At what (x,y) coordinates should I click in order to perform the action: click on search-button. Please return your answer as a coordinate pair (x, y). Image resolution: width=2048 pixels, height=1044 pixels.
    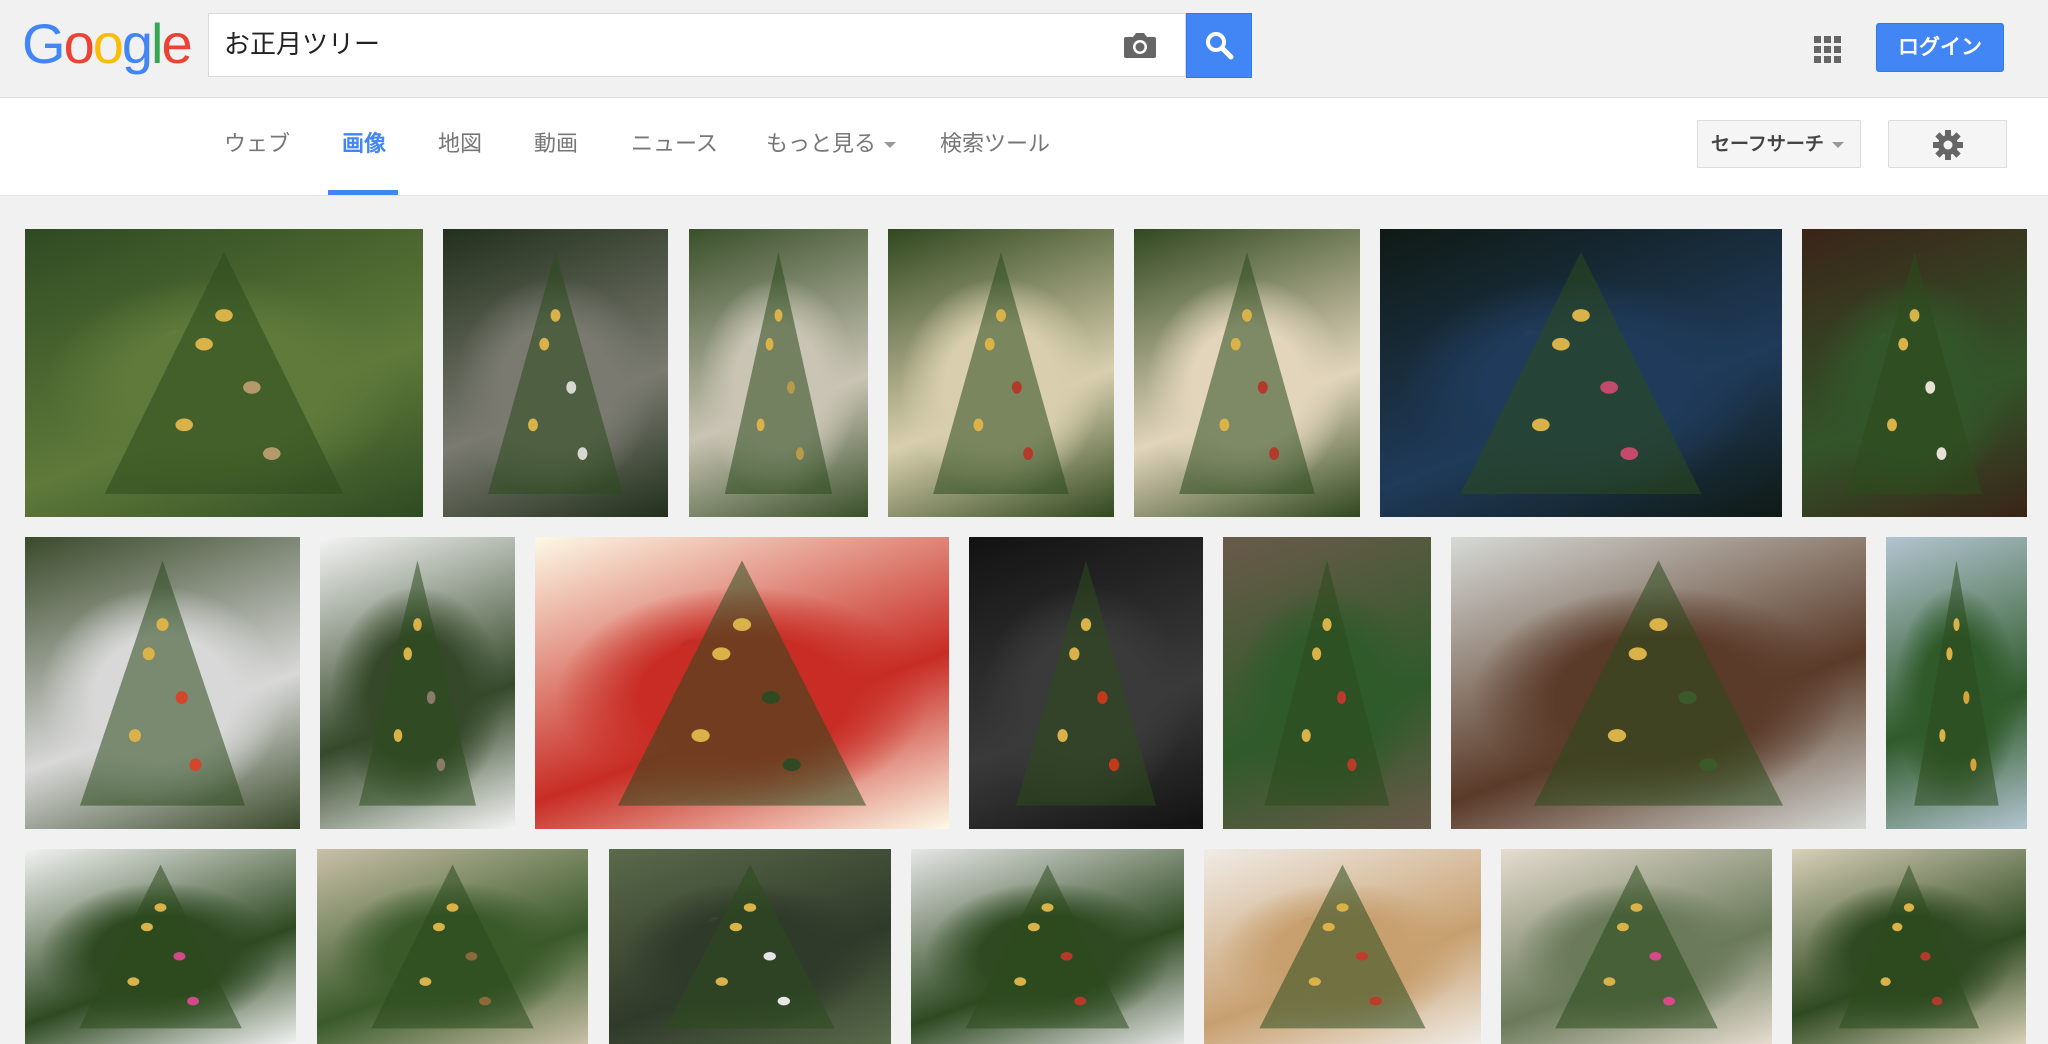
    Looking at the image, I should click on (1219, 45).